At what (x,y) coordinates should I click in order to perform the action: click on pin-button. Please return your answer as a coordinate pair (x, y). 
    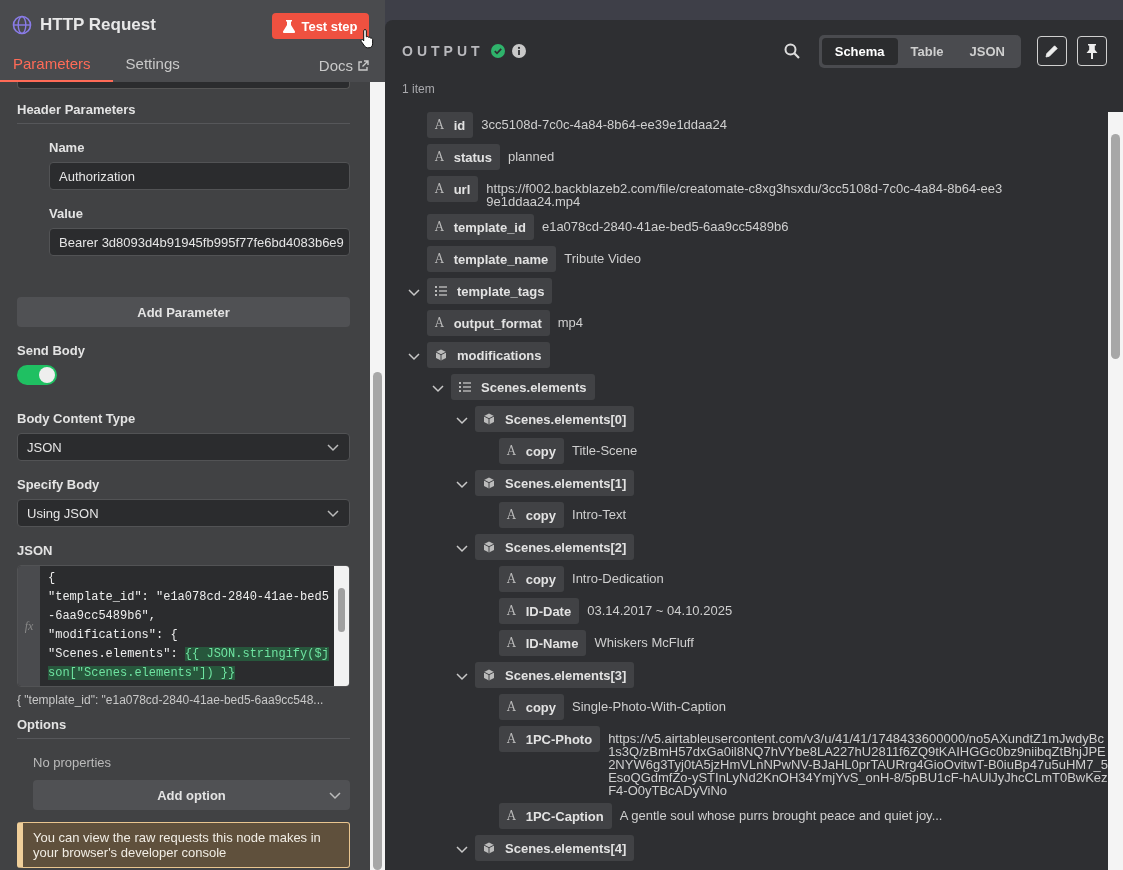
    Looking at the image, I should click on (1092, 51).